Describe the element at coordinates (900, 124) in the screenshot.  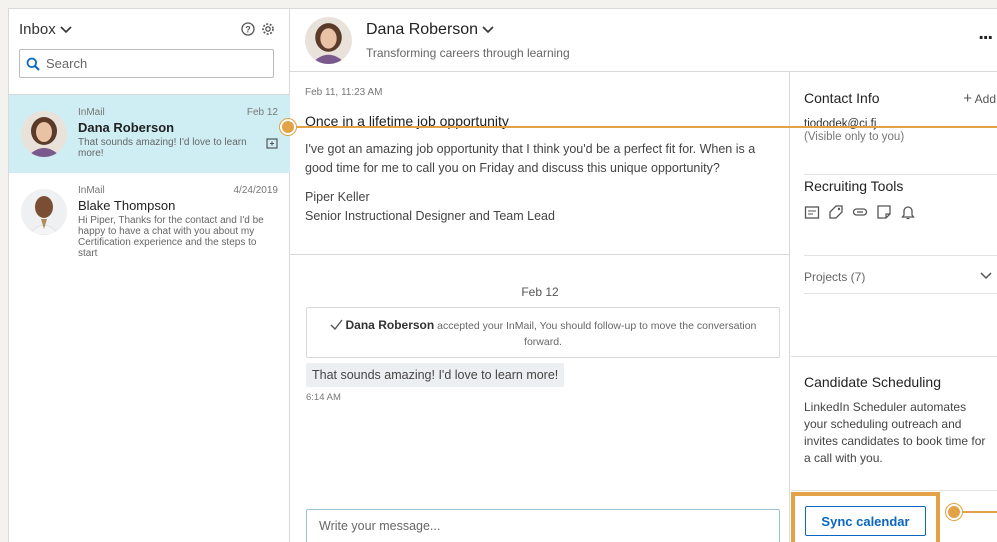
I see `contact-email: tiododek@ci.fj` at that location.